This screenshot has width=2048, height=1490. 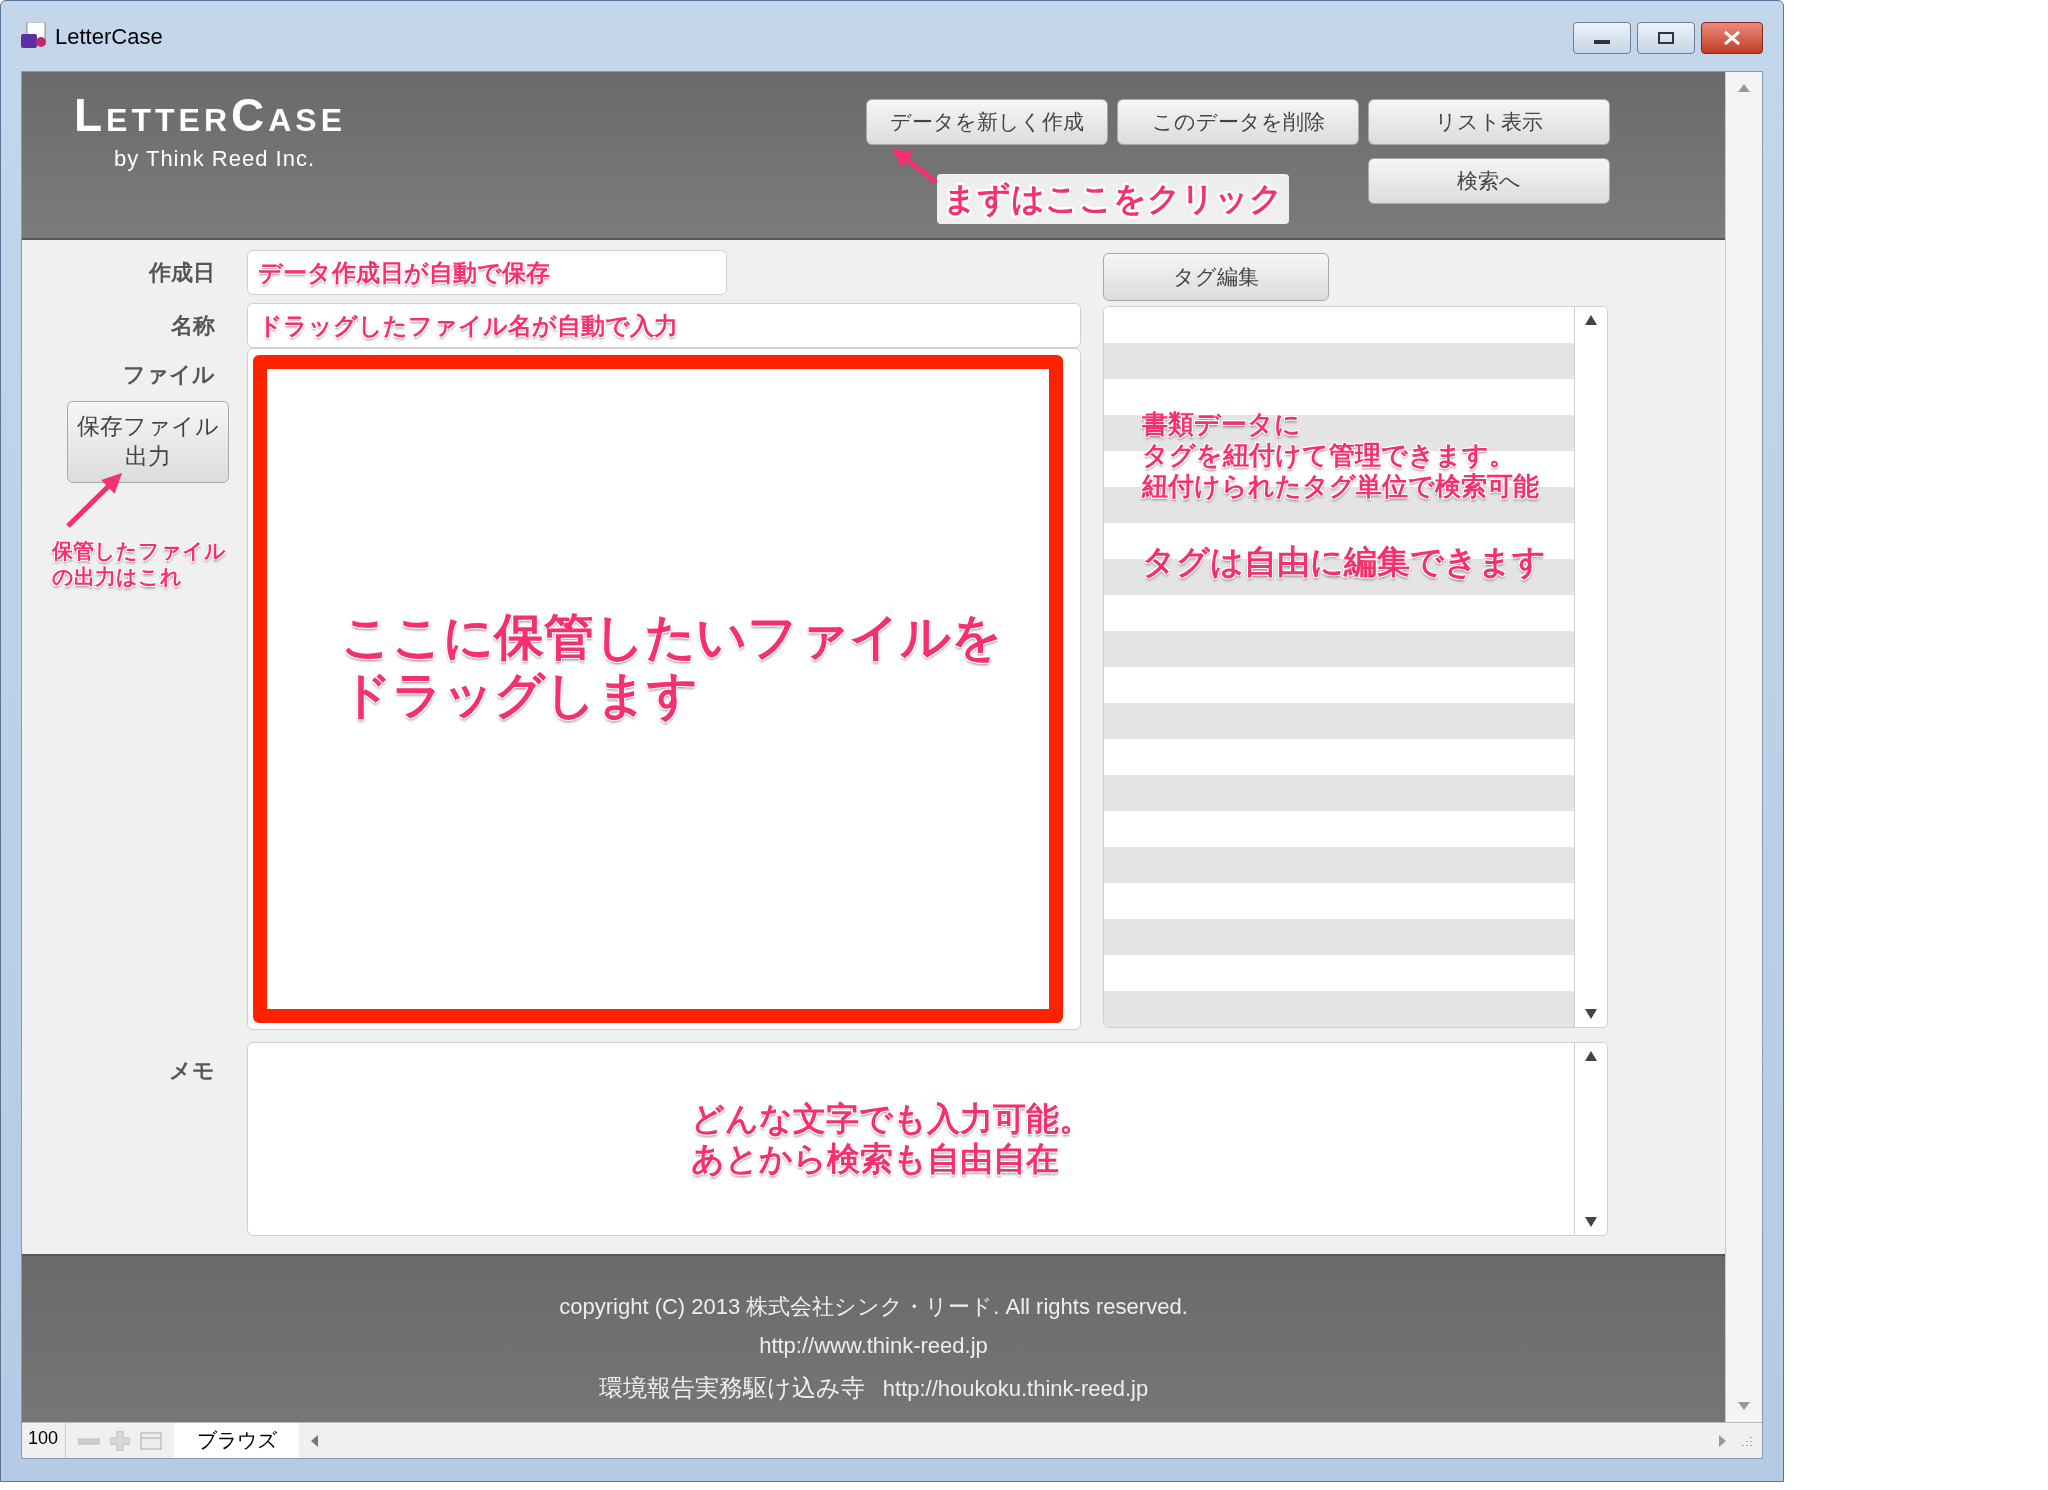 What do you see at coordinates (193, 326) in the screenshot?
I see `field-label: 名称` at bounding box center [193, 326].